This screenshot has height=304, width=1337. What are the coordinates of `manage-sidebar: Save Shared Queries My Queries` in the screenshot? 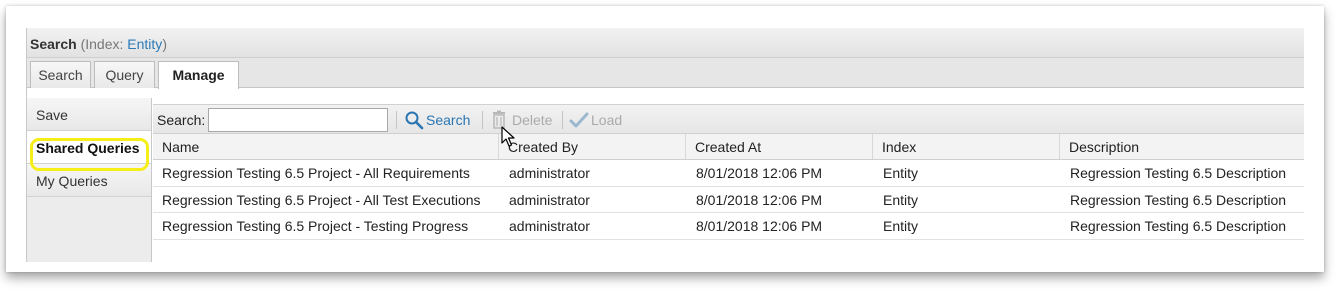 It's located at (89, 180).